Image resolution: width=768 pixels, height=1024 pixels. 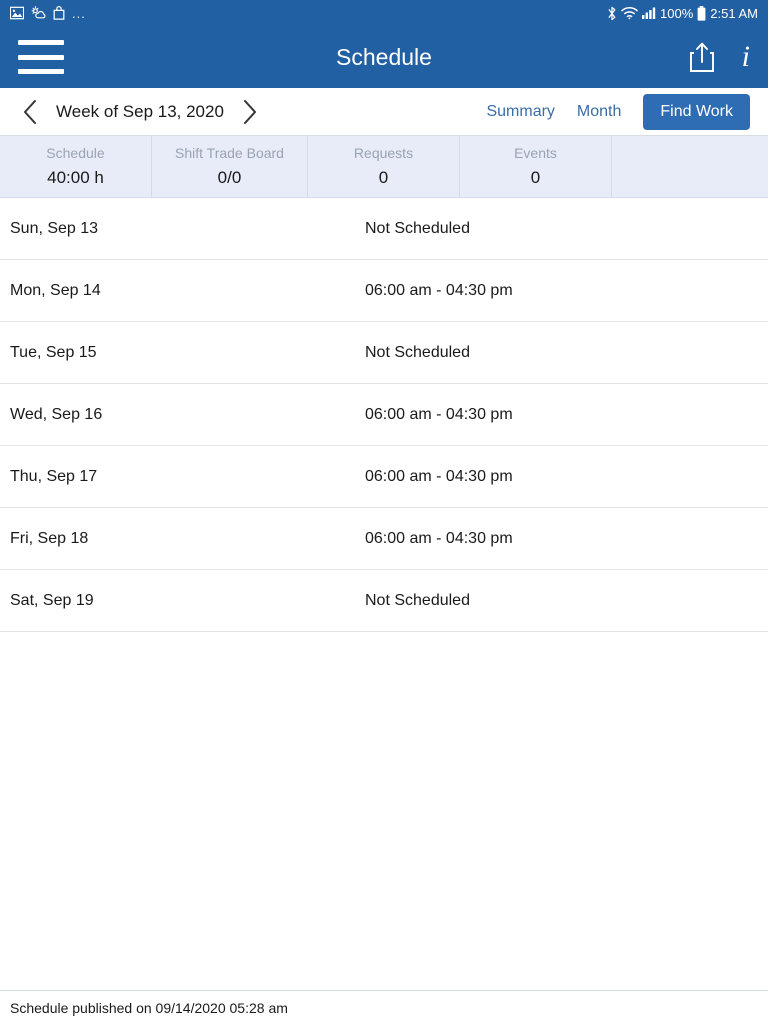 I want to click on table-row: Tue, Sep 15 Not Scheduled, so click(x=384, y=353).